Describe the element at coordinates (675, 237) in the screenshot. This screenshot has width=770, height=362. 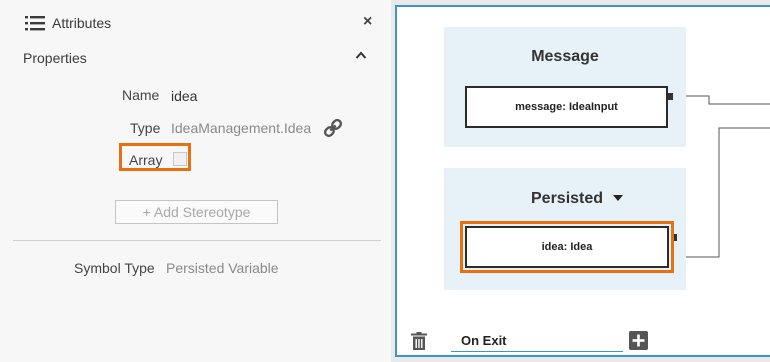
I see `idea-input-port` at that location.